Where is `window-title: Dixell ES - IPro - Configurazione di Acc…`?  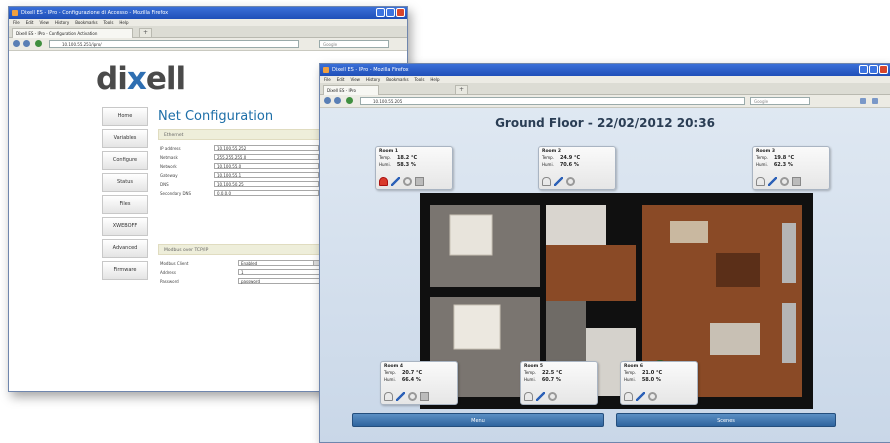
window-title: Dixell ES - IPro - Configurazione di Acc… is located at coordinates (95, 13).